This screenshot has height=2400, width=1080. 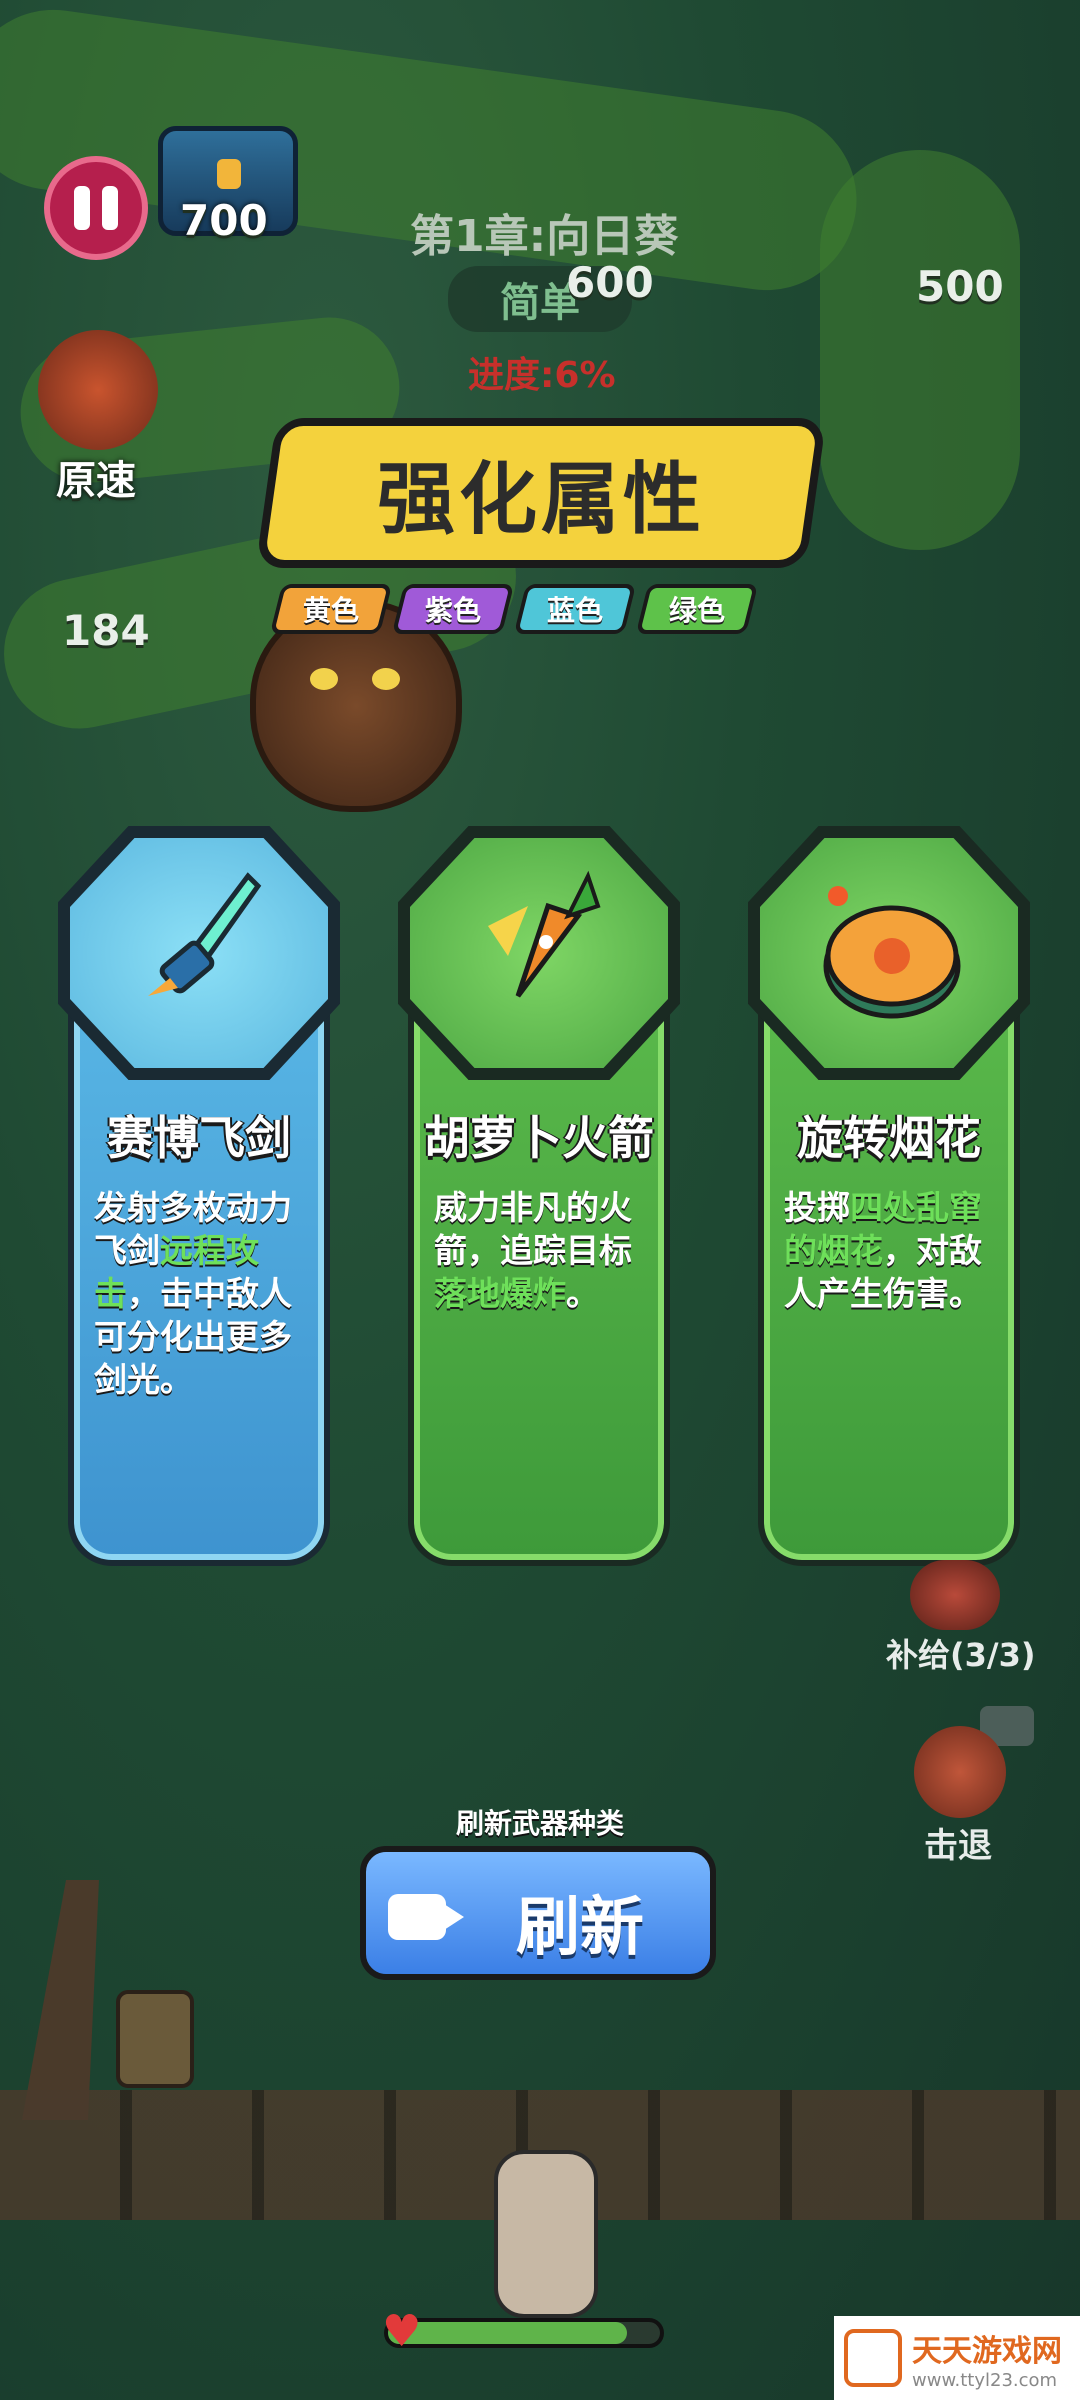 What do you see at coordinates (106, 630) in the screenshot?
I see `enemy-hp-number: 184` at bounding box center [106, 630].